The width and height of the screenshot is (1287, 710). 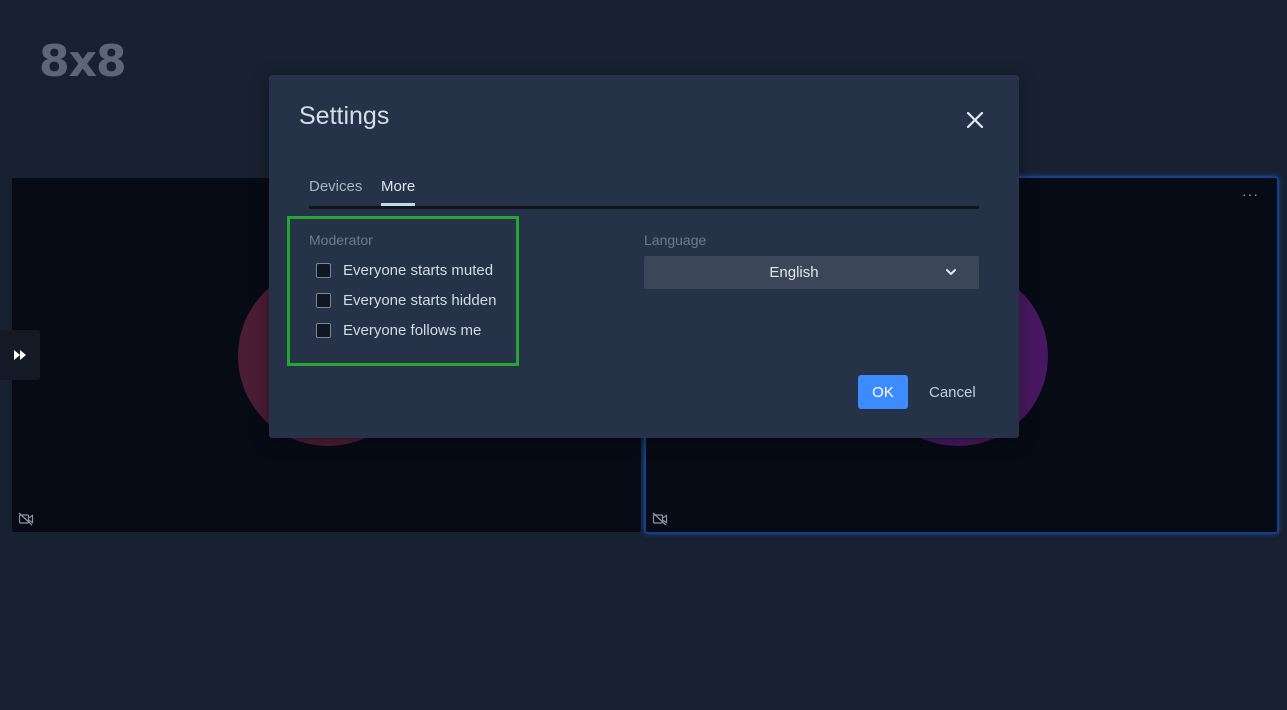 I want to click on option-label: Everyone starts muted, so click(x=418, y=270).